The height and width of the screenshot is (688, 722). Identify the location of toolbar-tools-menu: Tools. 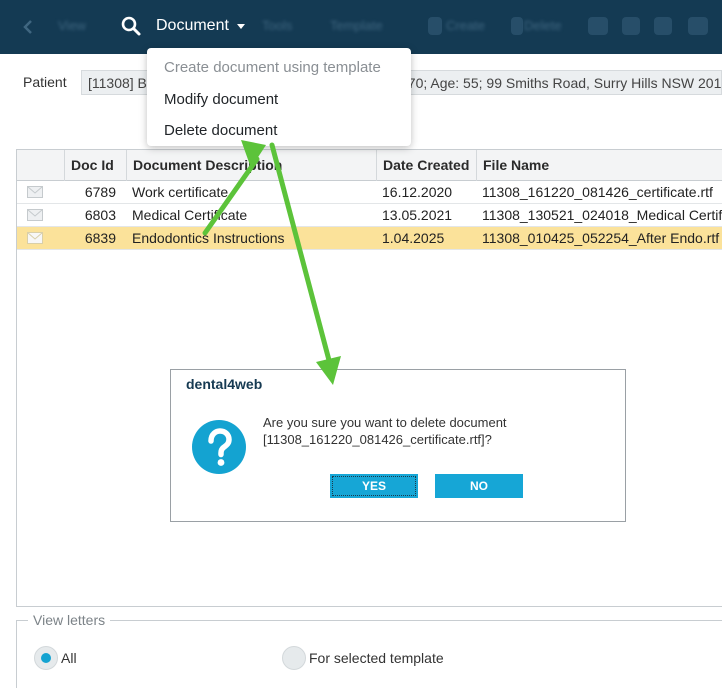
(277, 25).